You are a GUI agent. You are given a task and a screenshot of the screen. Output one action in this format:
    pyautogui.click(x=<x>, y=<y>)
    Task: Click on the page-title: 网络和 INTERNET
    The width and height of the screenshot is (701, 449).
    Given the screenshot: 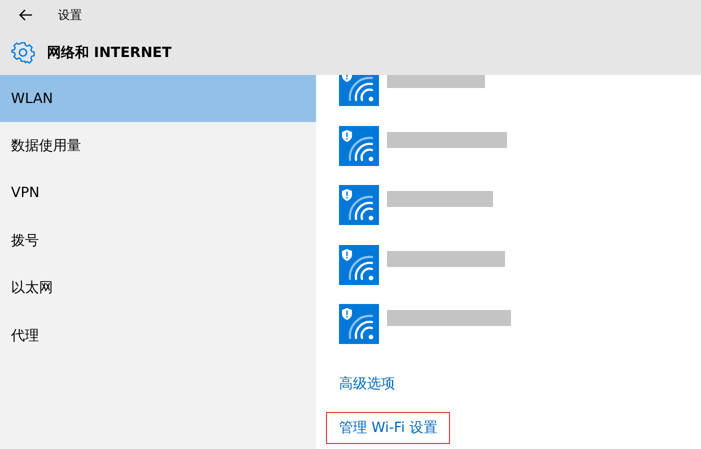 What is the action you would take?
    pyautogui.click(x=109, y=53)
    